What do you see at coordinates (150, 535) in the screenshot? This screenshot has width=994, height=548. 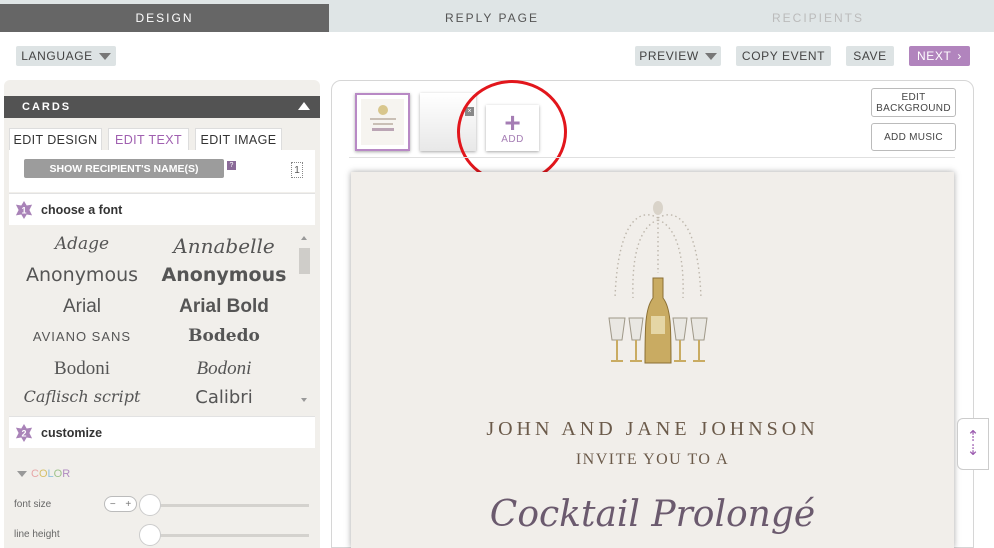 I see `line-height-slider-knob` at bounding box center [150, 535].